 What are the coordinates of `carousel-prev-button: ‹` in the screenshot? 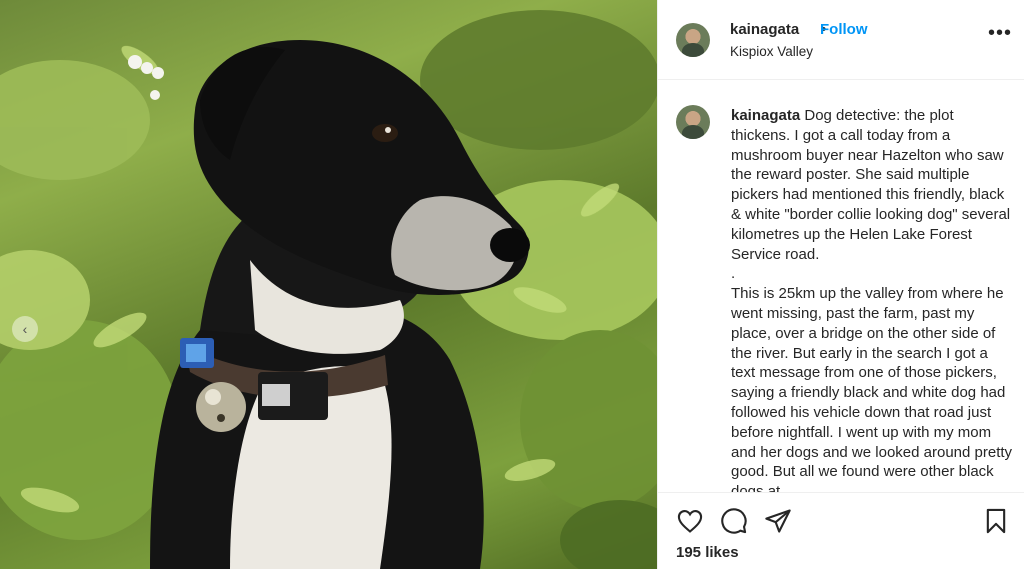 It's located at (25, 329).